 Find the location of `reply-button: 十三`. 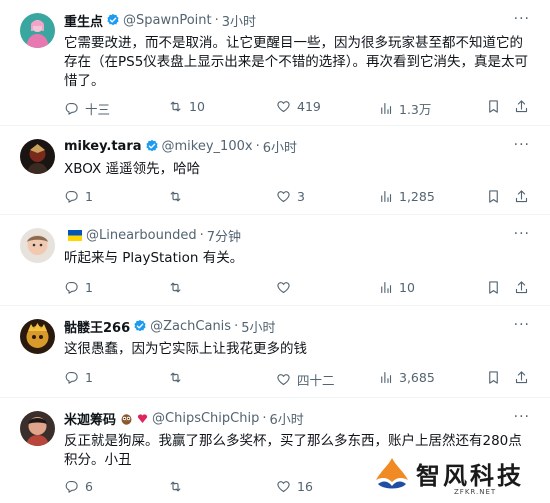

reply-button: 十三 is located at coordinates (87, 108).